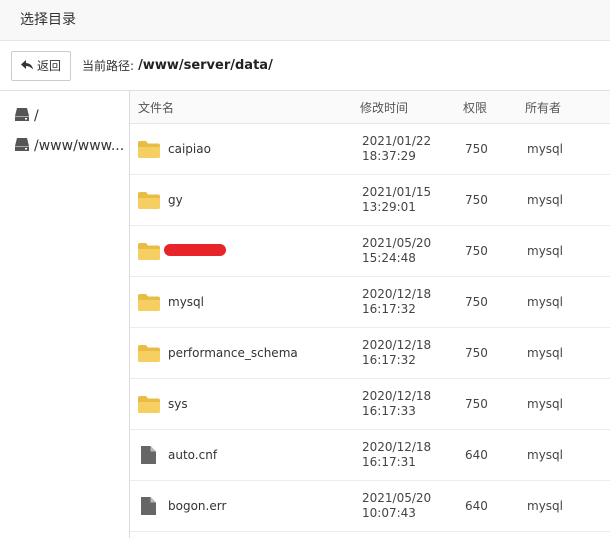 This screenshot has width=610, height=538. Describe the element at coordinates (64, 116) in the screenshot. I see `sidebar-drive-root: /` at that location.